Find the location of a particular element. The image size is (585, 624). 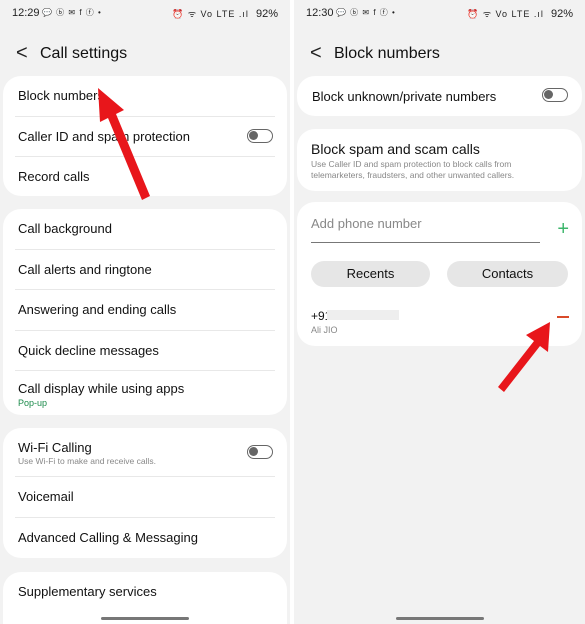

supplementary-item: Supplementary services is located at coordinates (145, 592).